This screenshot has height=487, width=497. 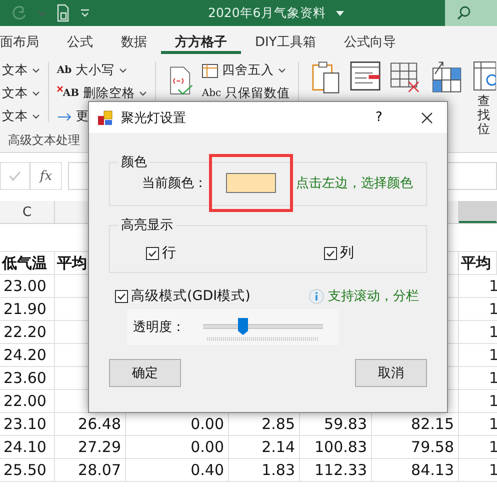 What do you see at coordinates (25, 286) in the screenshot?
I see `table-cell: 23.00` at bounding box center [25, 286].